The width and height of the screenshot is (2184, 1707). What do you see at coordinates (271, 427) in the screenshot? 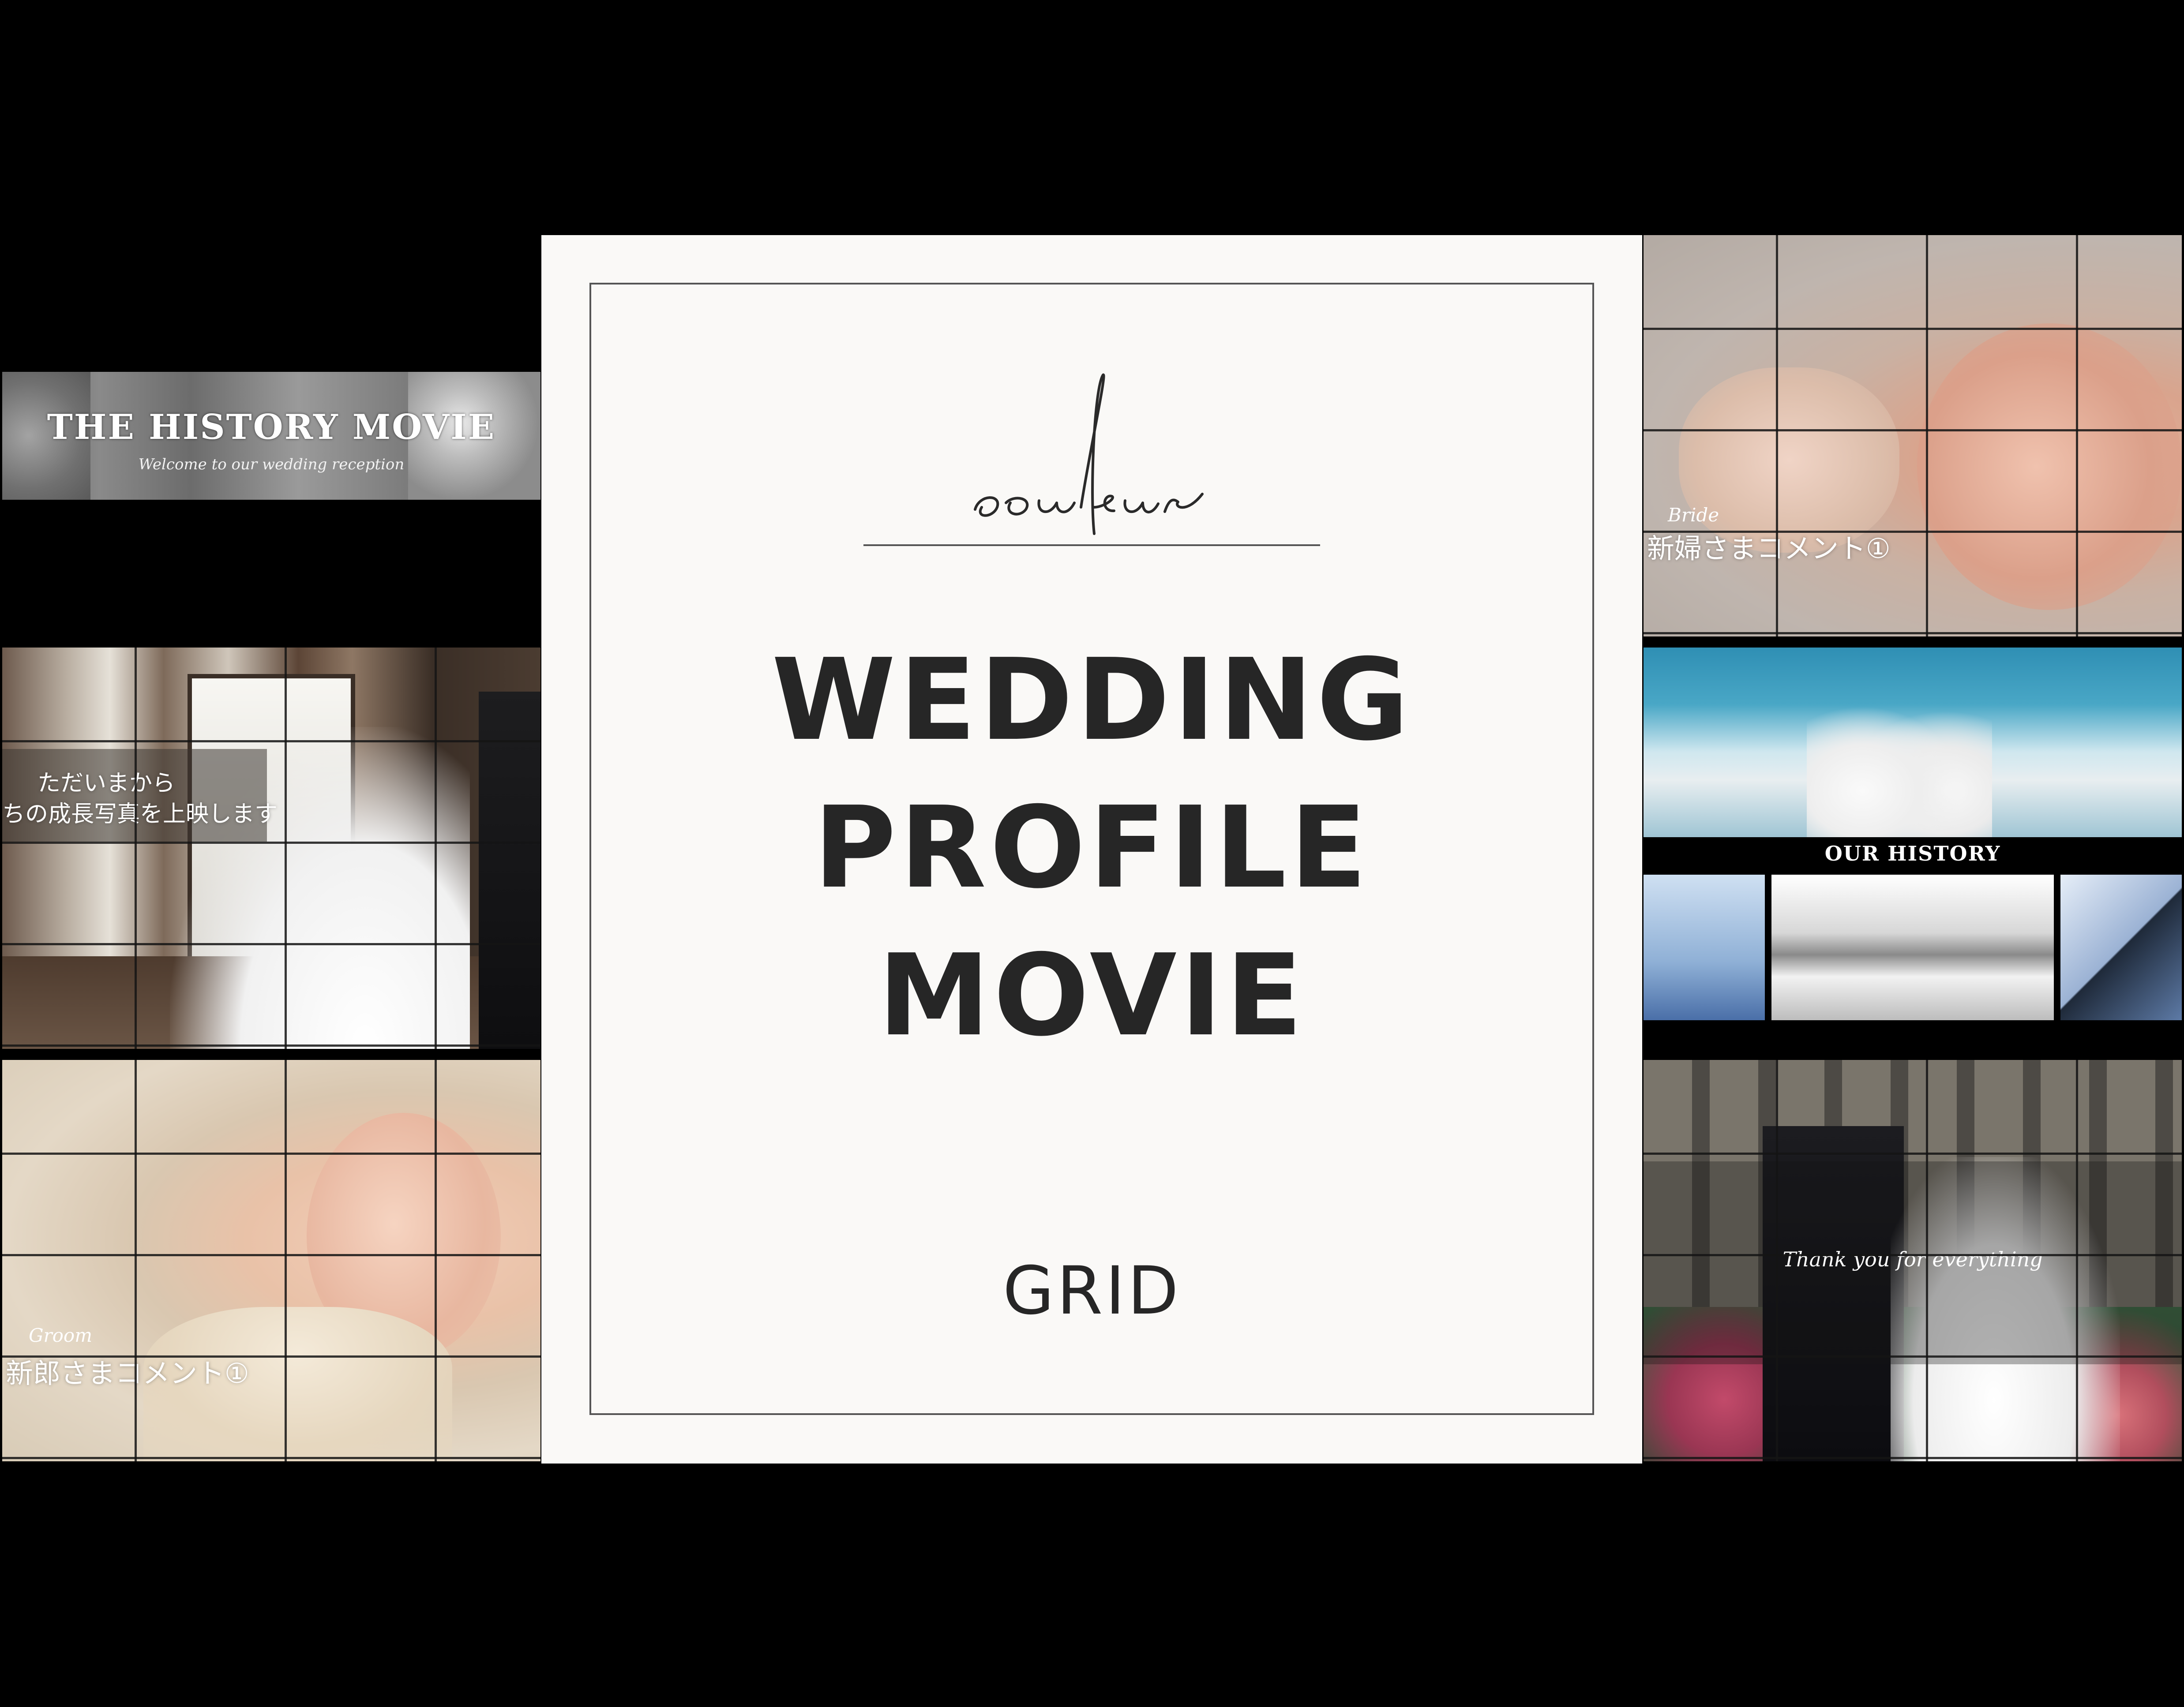
I see `history-movie-title: THE HISTORY MOVIE` at bounding box center [271, 427].